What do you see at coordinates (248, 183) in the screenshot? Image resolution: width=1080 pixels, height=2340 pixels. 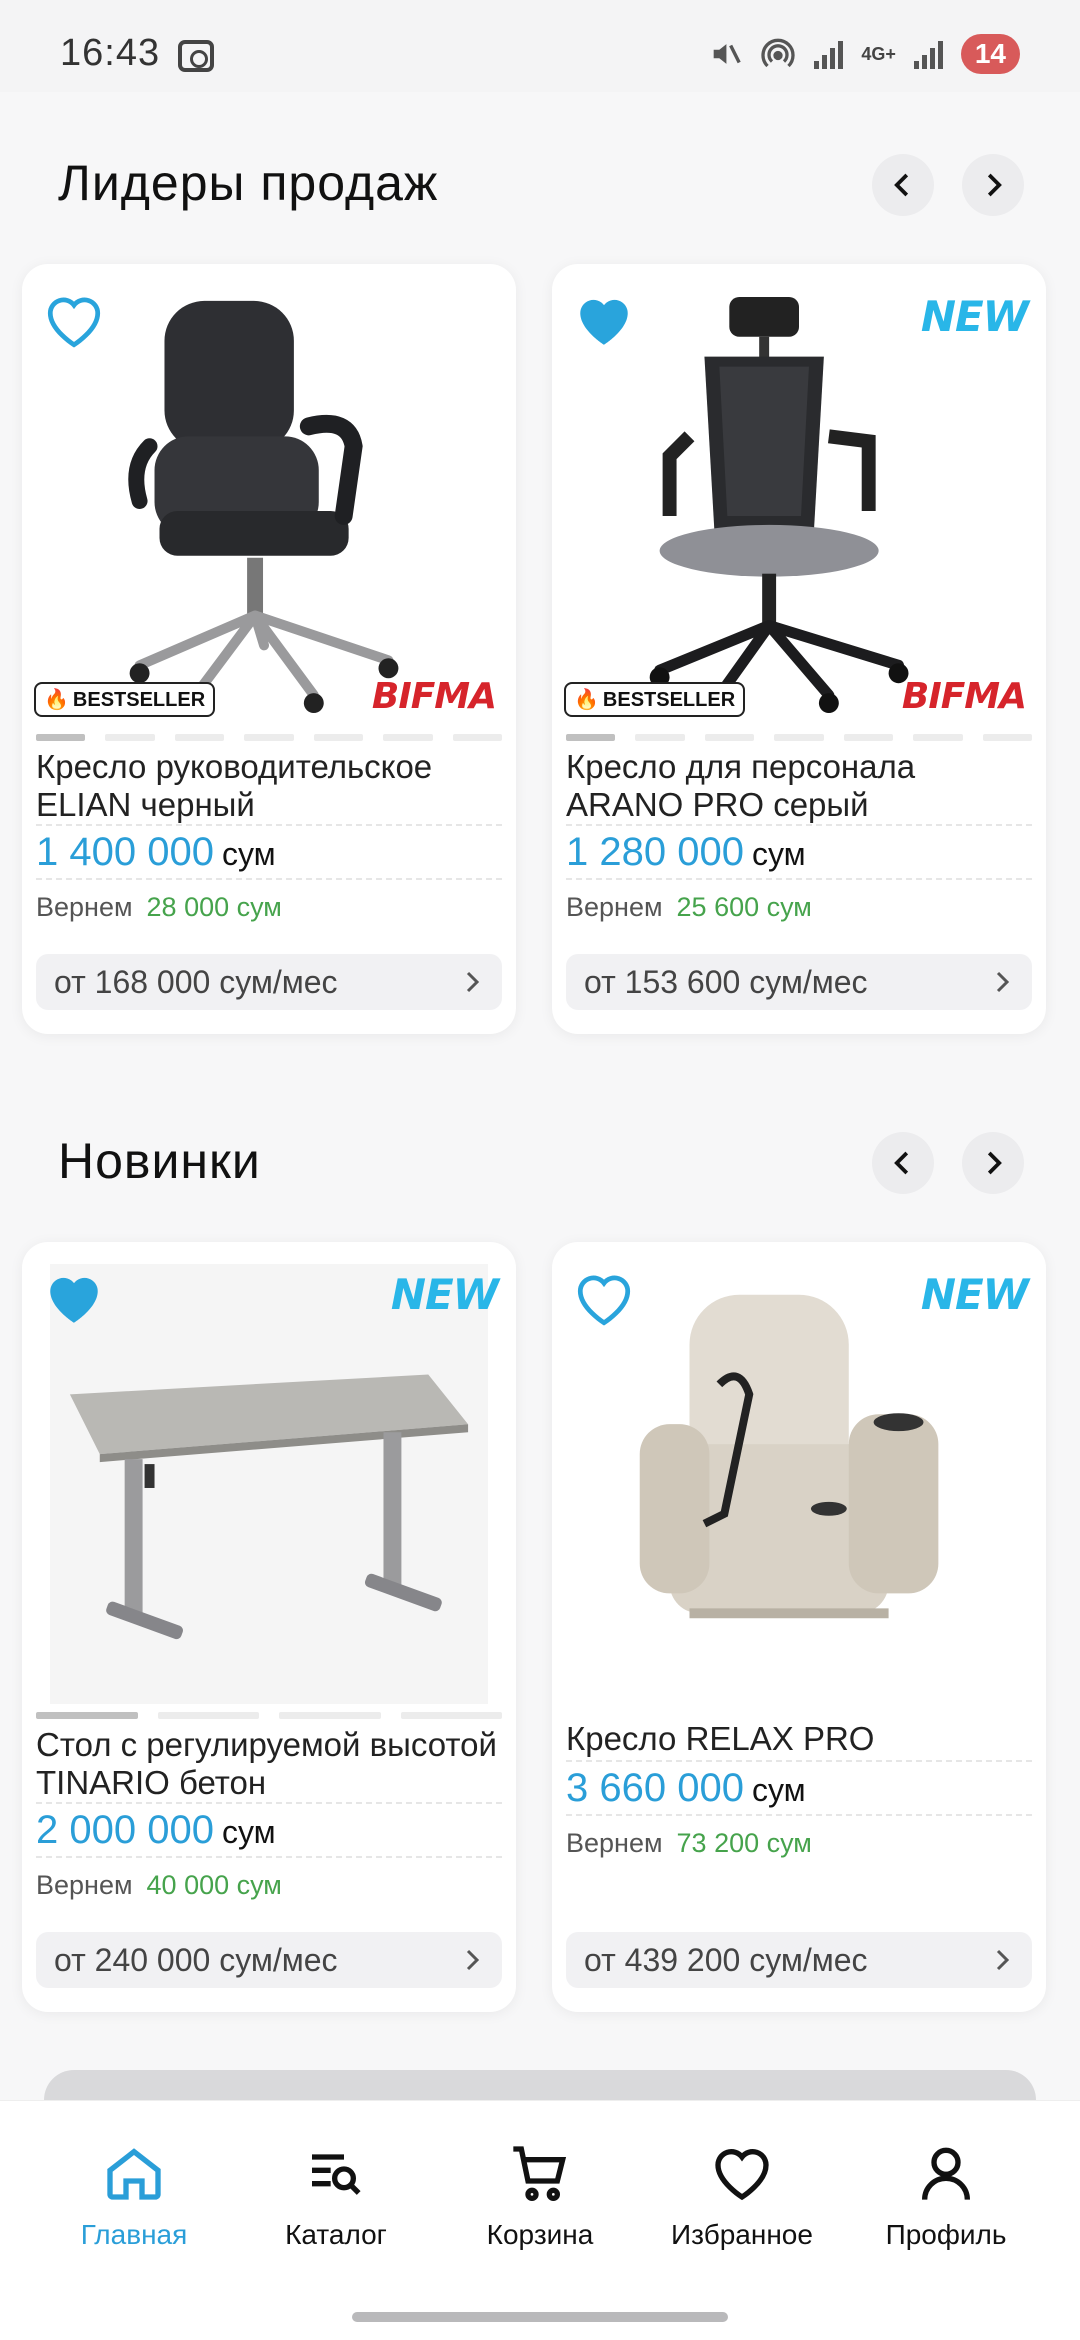 I see `section-title: Лидеры продаж` at bounding box center [248, 183].